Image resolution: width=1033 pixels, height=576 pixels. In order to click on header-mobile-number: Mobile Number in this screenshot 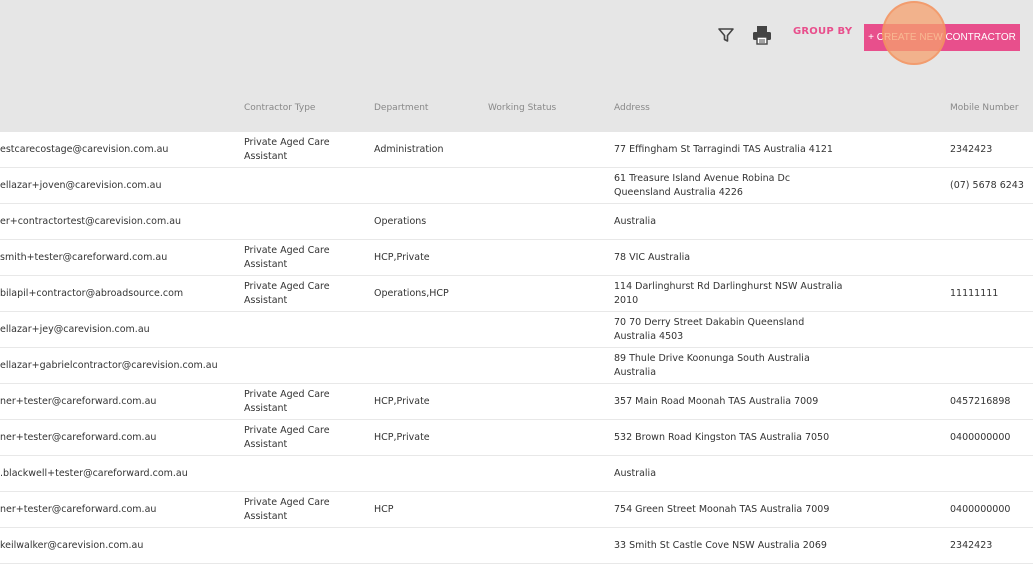, I will do `click(984, 108)`.